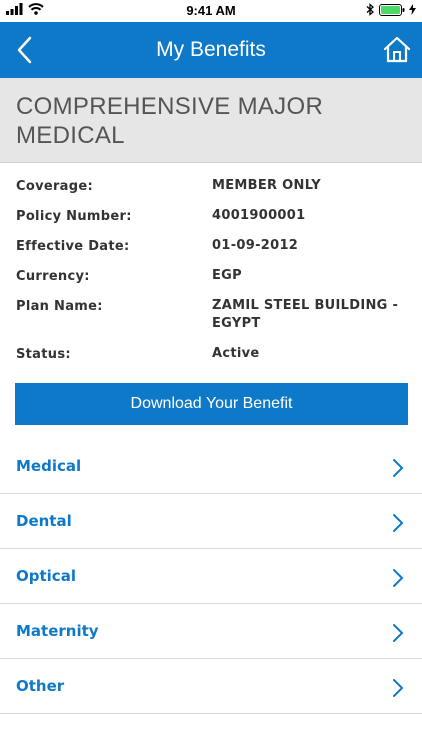  What do you see at coordinates (211, 246) in the screenshot?
I see `detail-row-effective-date: Effective Date: 01-09-2012` at bounding box center [211, 246].